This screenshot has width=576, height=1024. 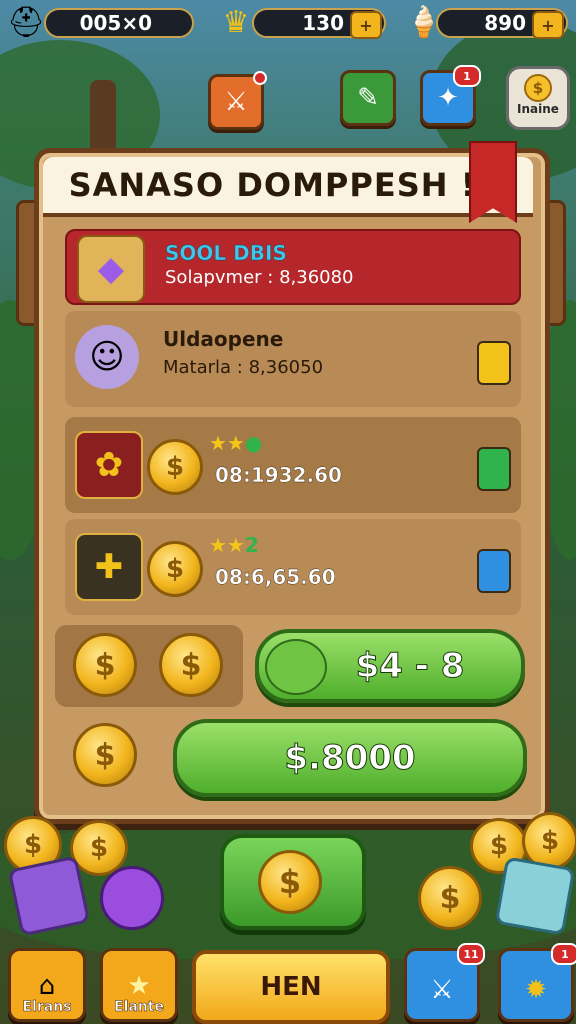 What do you see at coordinates (505, 23) in the screenshot?
I see `resource-3-value: 890` at bounding box center [505, 23].